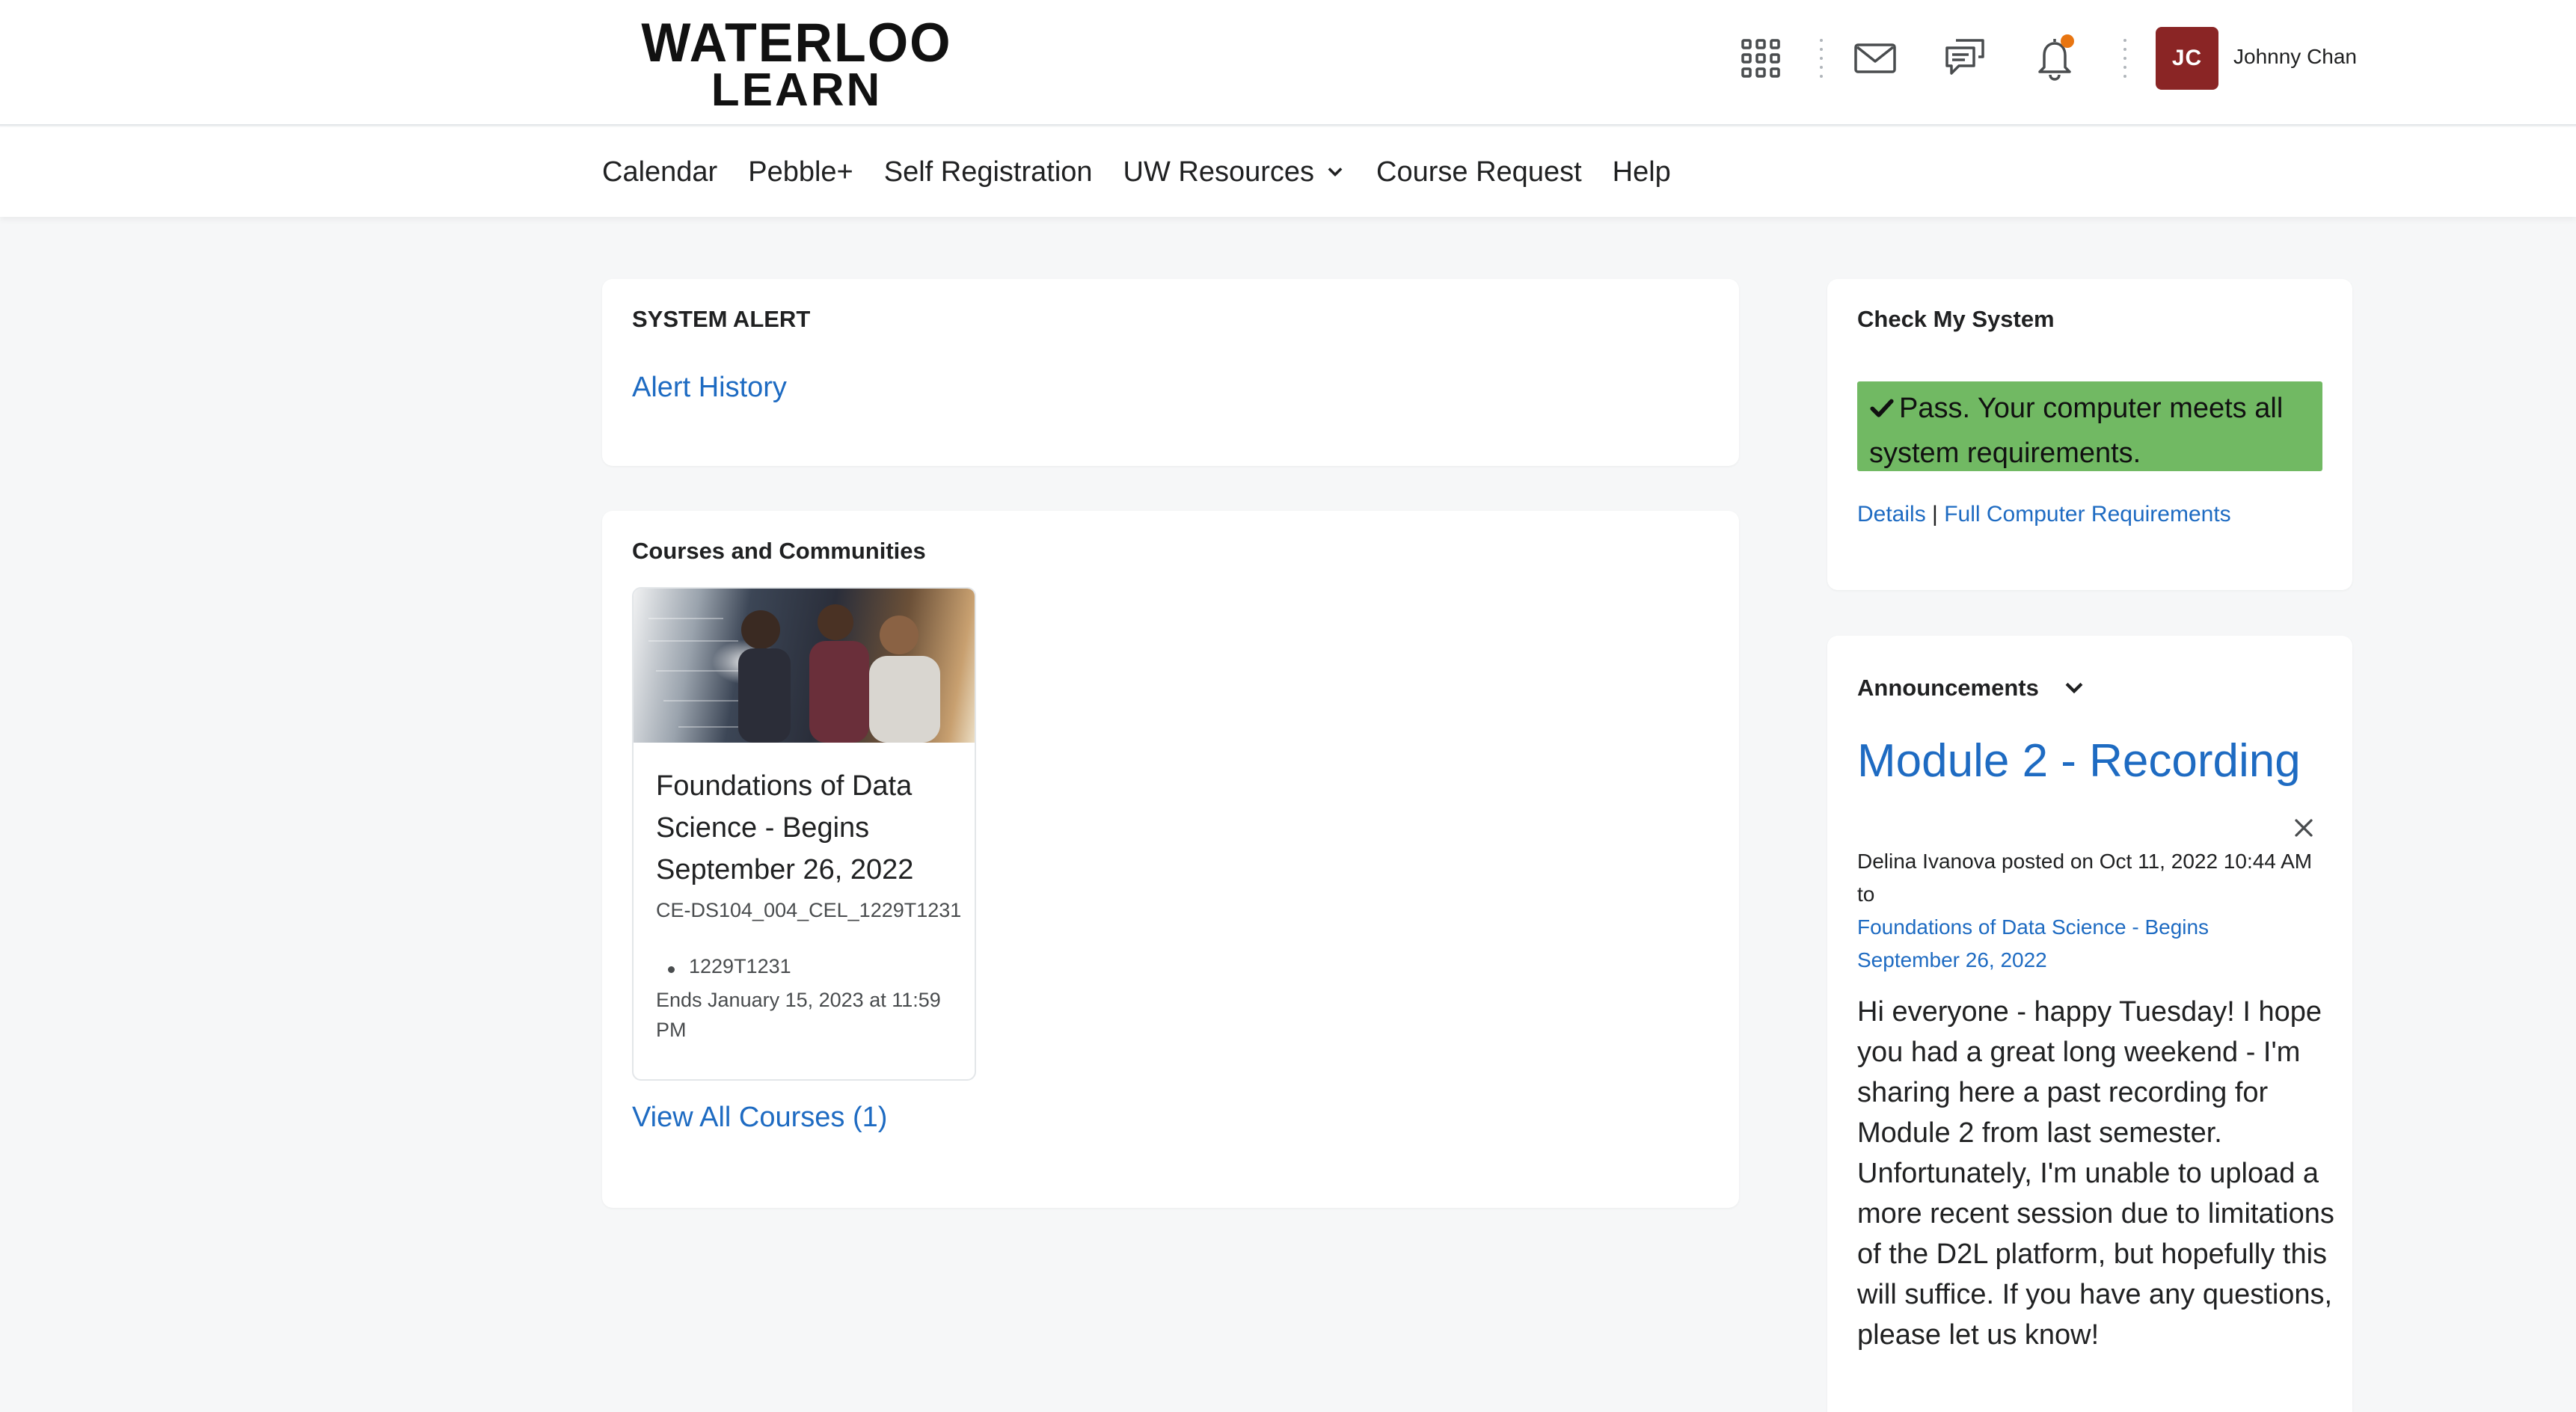  I want to click on nav-item-label: UW Resources, so click(1219, 172).